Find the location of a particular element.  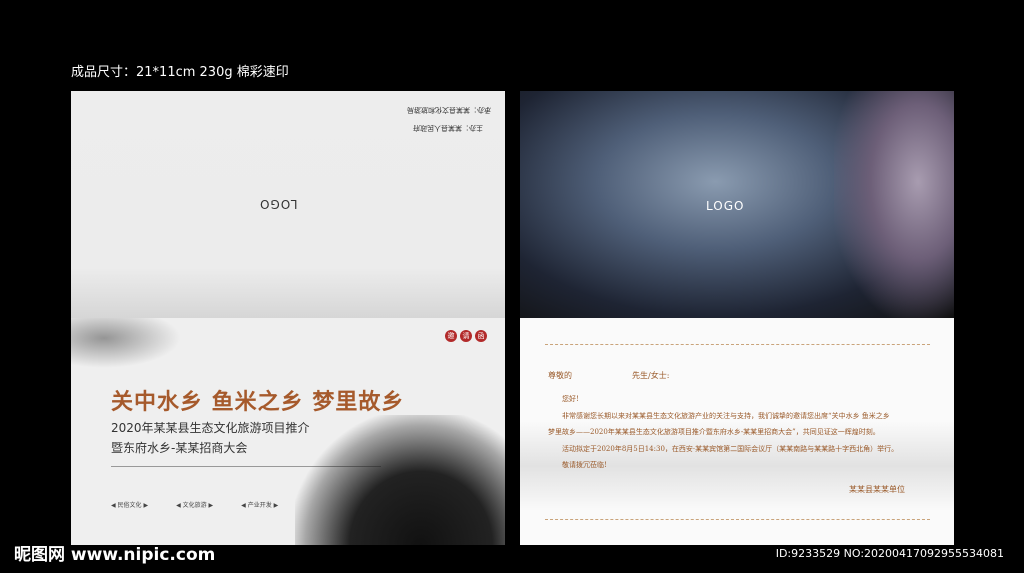

main-title: 关中水乡 鱼米之乡 梦里故乡 is located at coordinates (258, 402).